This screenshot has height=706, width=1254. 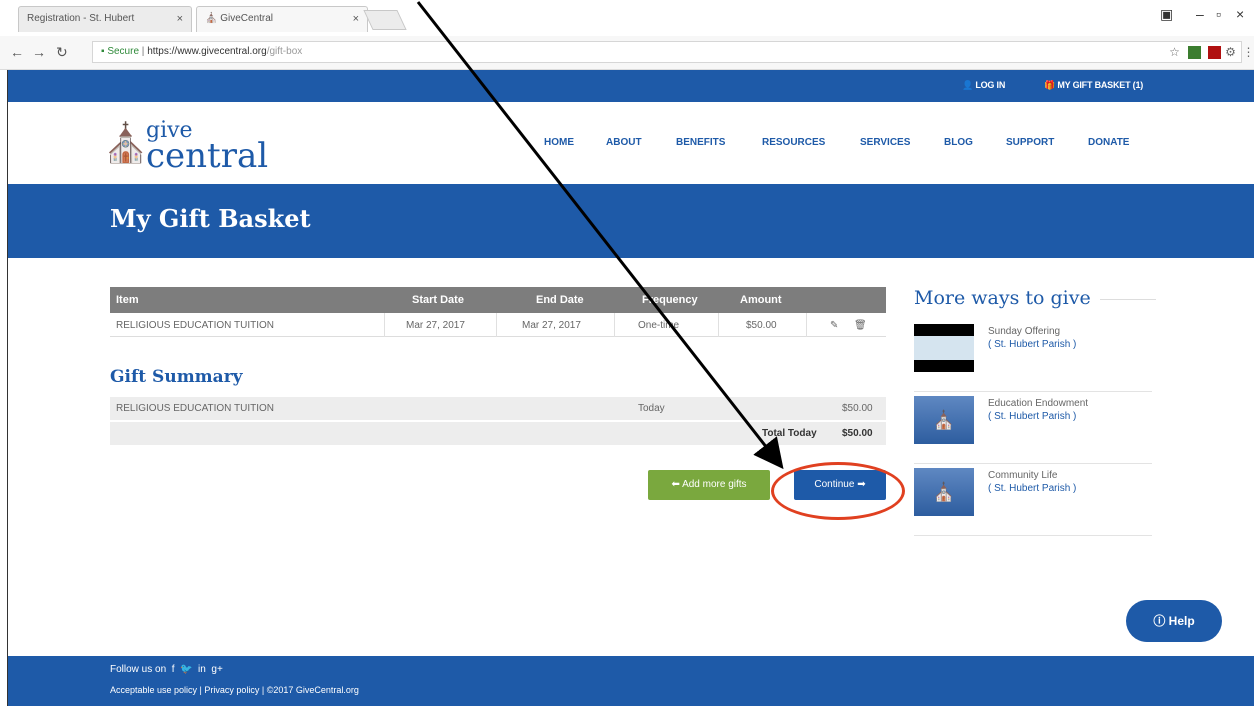 What do you see at coordinates (498, 434) in the screenshot?
I see `summary-total-row: Total Today $50.00` at bounding box center [498, 434].